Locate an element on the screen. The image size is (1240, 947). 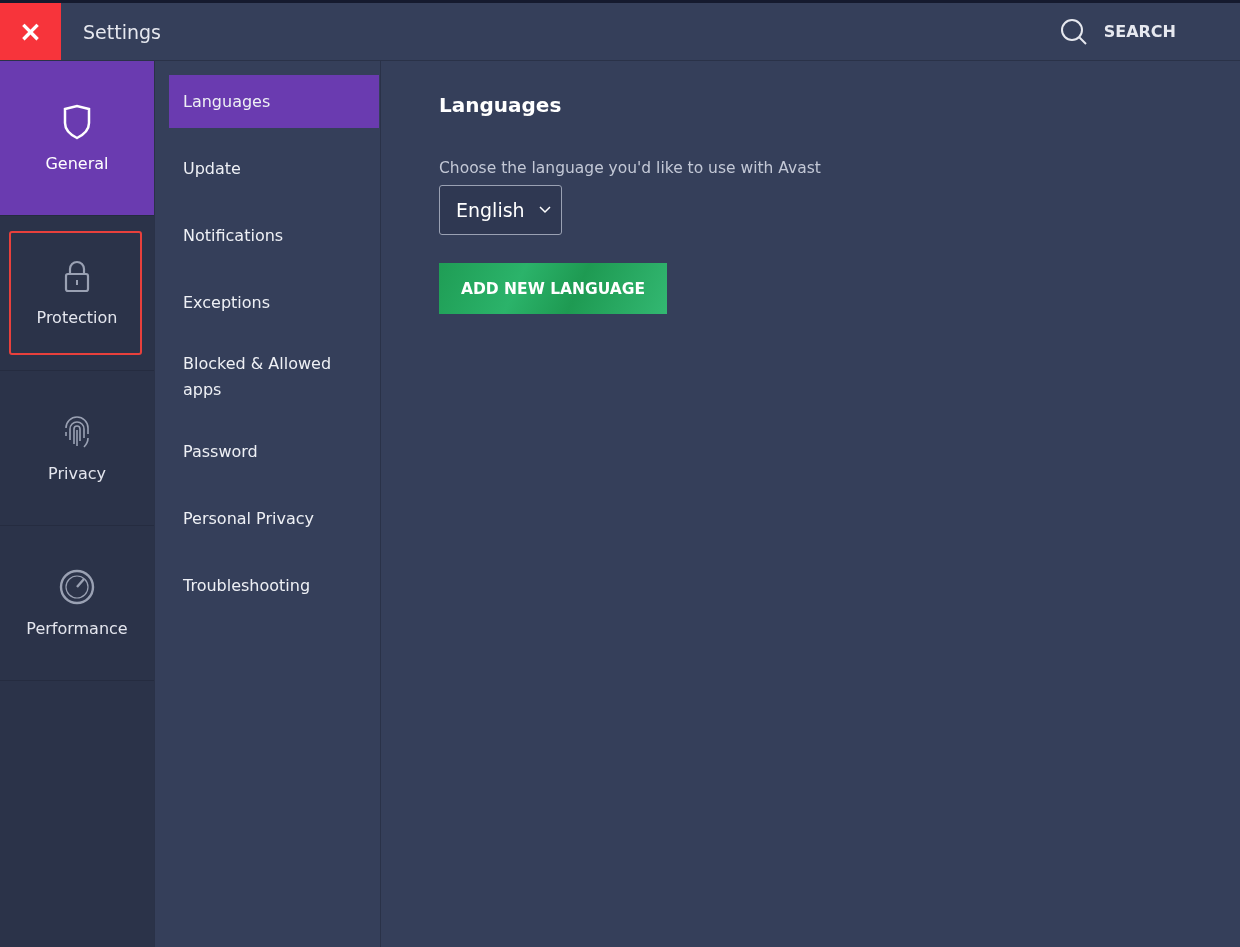
language-dropdown: English is located at coordinates (500, 210).